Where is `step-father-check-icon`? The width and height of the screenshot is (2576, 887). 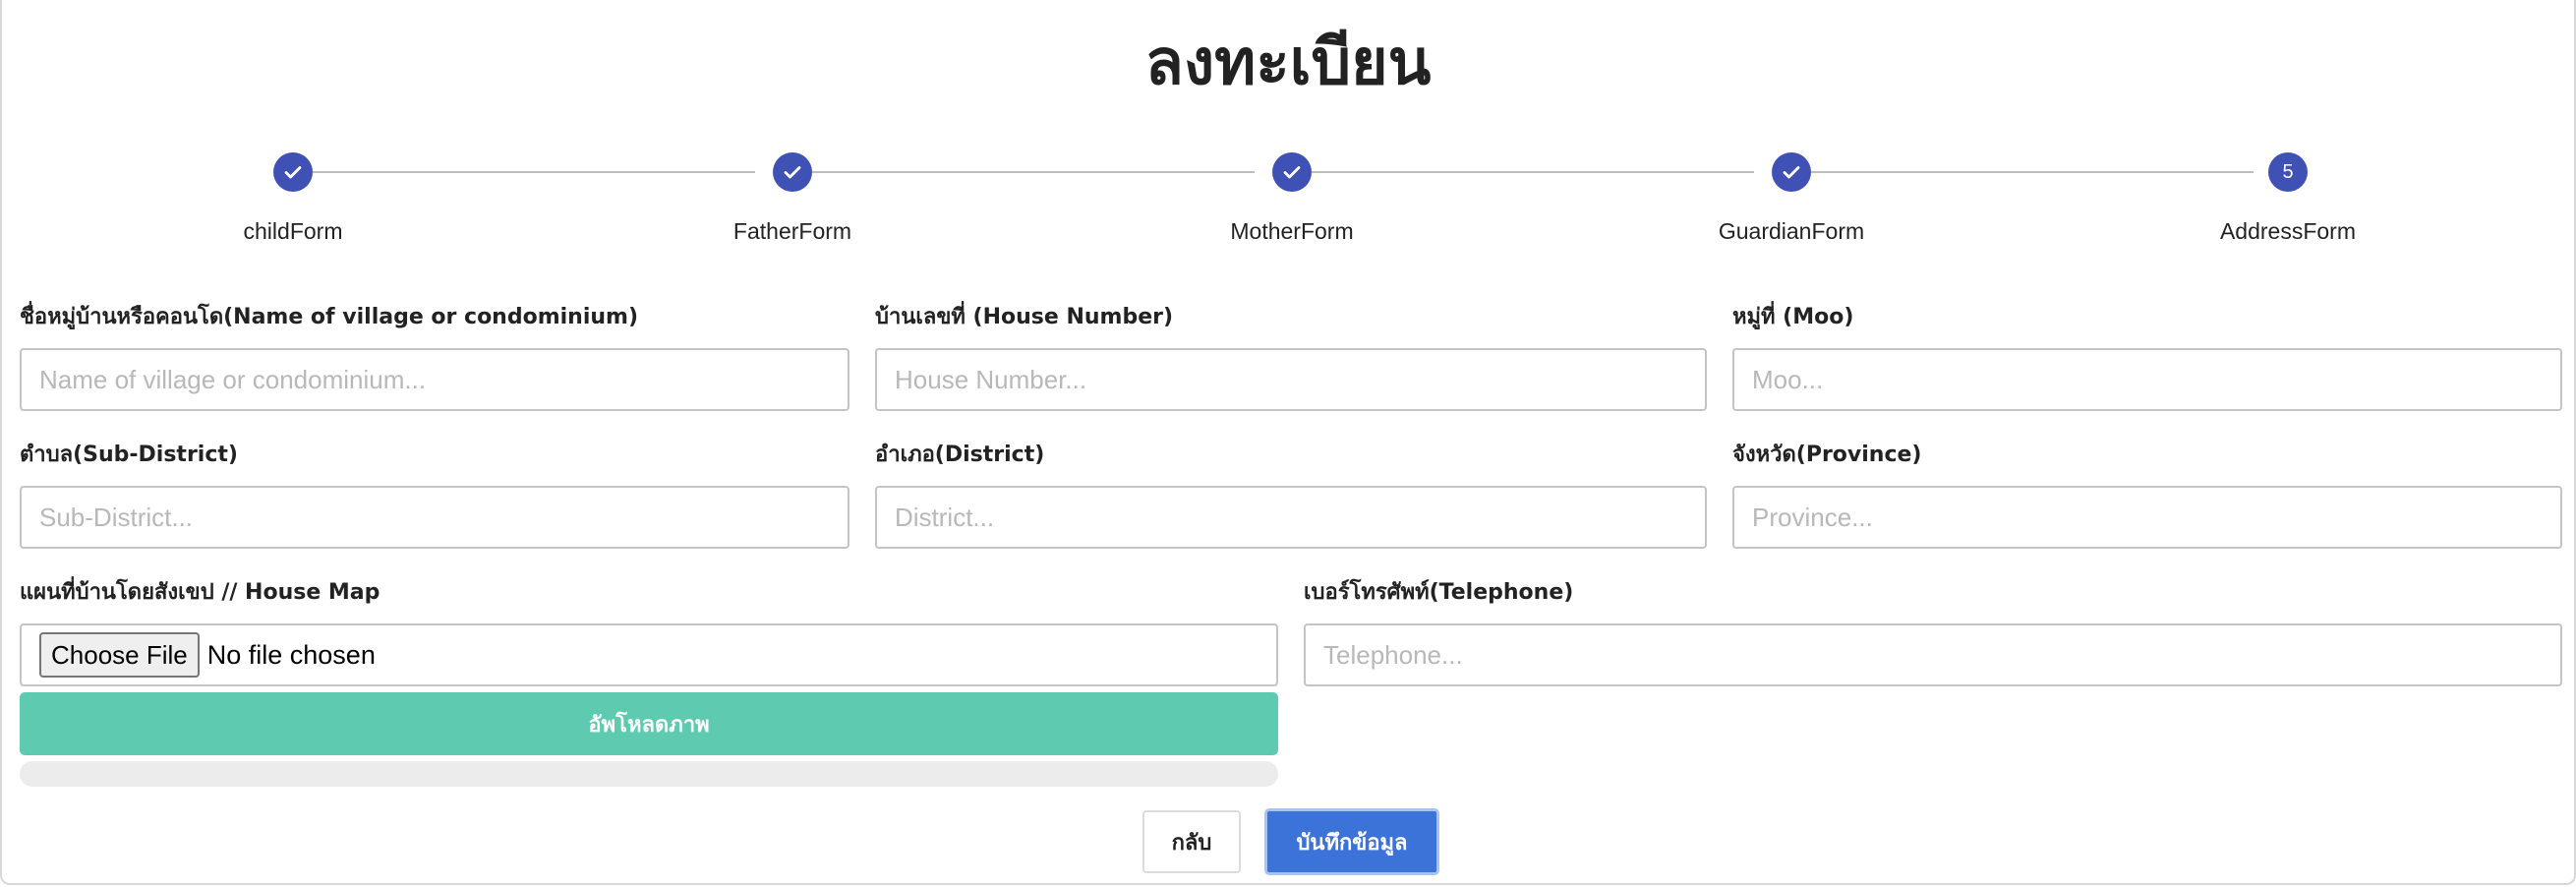
step-father-check-icon is located at coordinates (792, 172).